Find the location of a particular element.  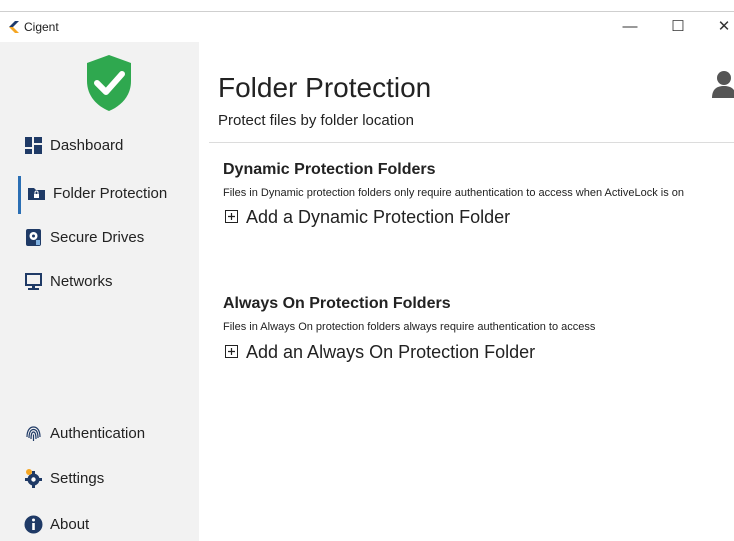

close-button: ✕ is located at coordinates (720, 27).